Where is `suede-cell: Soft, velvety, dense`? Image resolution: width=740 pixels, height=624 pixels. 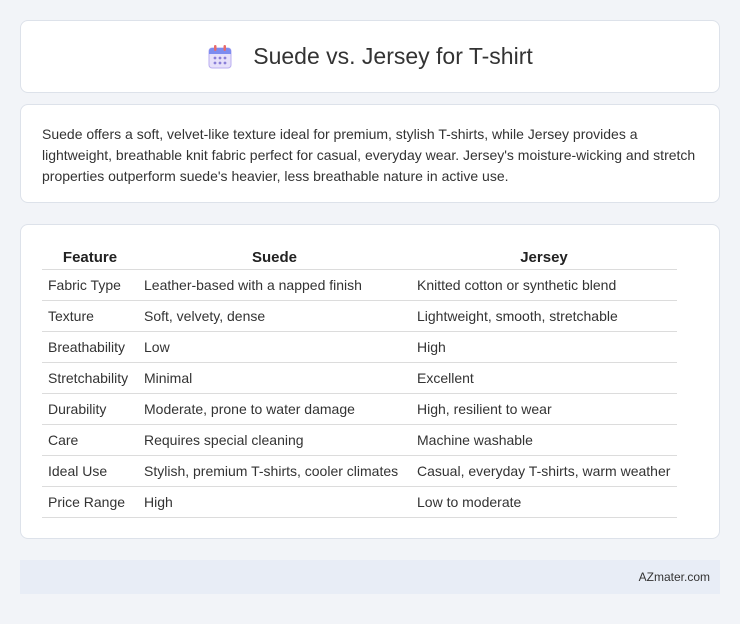 suede-cell: Soft, velvety, dense is located at coordinates (274, 316).